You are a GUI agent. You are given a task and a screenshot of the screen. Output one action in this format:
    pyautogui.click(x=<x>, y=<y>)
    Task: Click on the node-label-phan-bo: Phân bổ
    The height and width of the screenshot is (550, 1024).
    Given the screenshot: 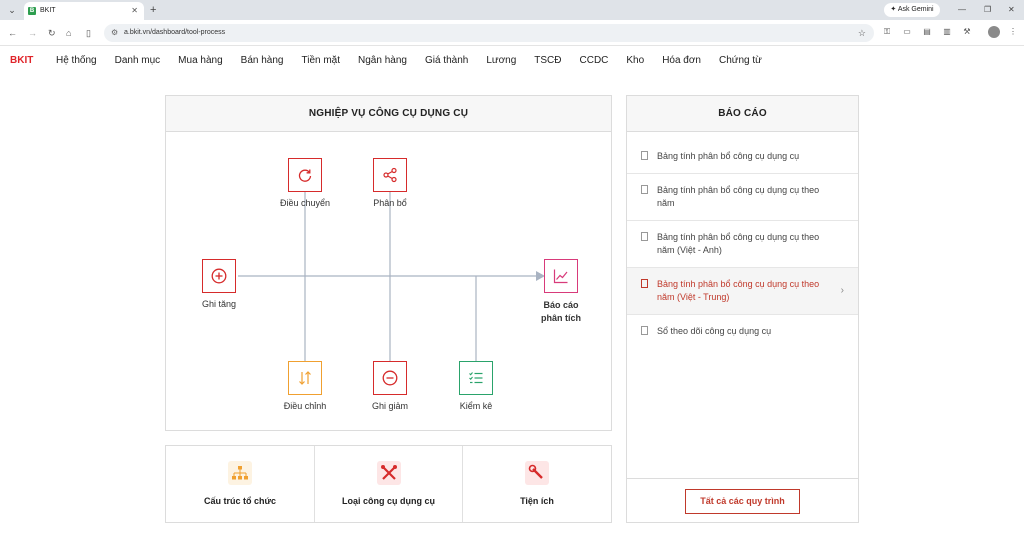 What is the action you would take?
    pyautogui.click(x=390, y=203)
    